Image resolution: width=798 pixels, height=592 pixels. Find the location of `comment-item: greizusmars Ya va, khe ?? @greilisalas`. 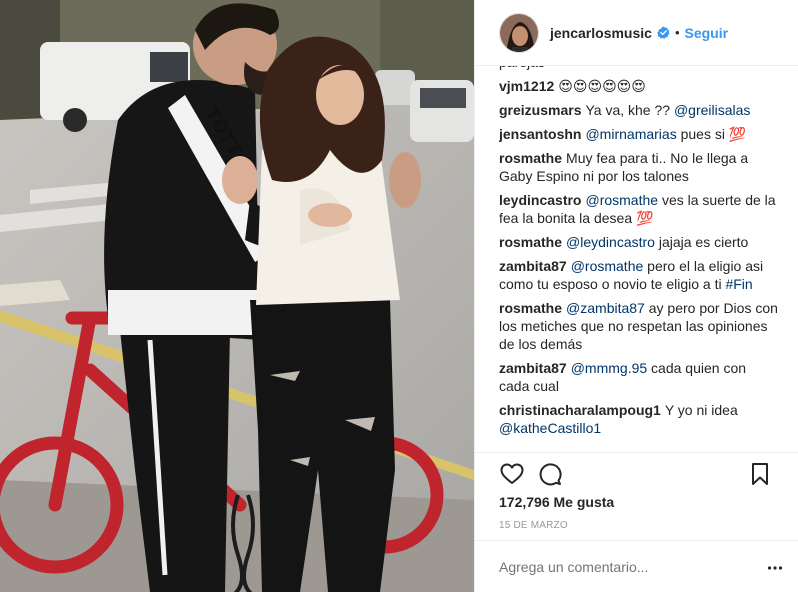

comment-item: greizusmars Ya va, khe ?? @greilisalas is located at coordinates (639, 110).